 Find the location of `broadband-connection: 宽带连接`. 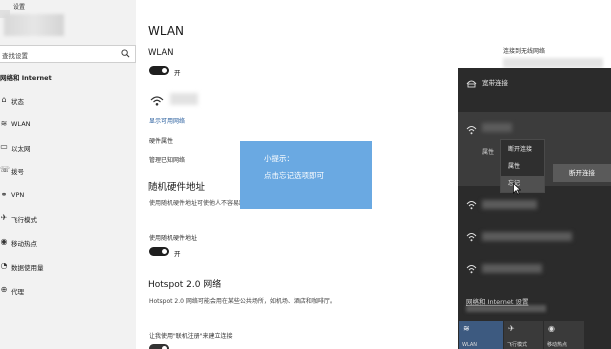

broadband-connection: 宽带连接 is located at coordinates (534, 82).